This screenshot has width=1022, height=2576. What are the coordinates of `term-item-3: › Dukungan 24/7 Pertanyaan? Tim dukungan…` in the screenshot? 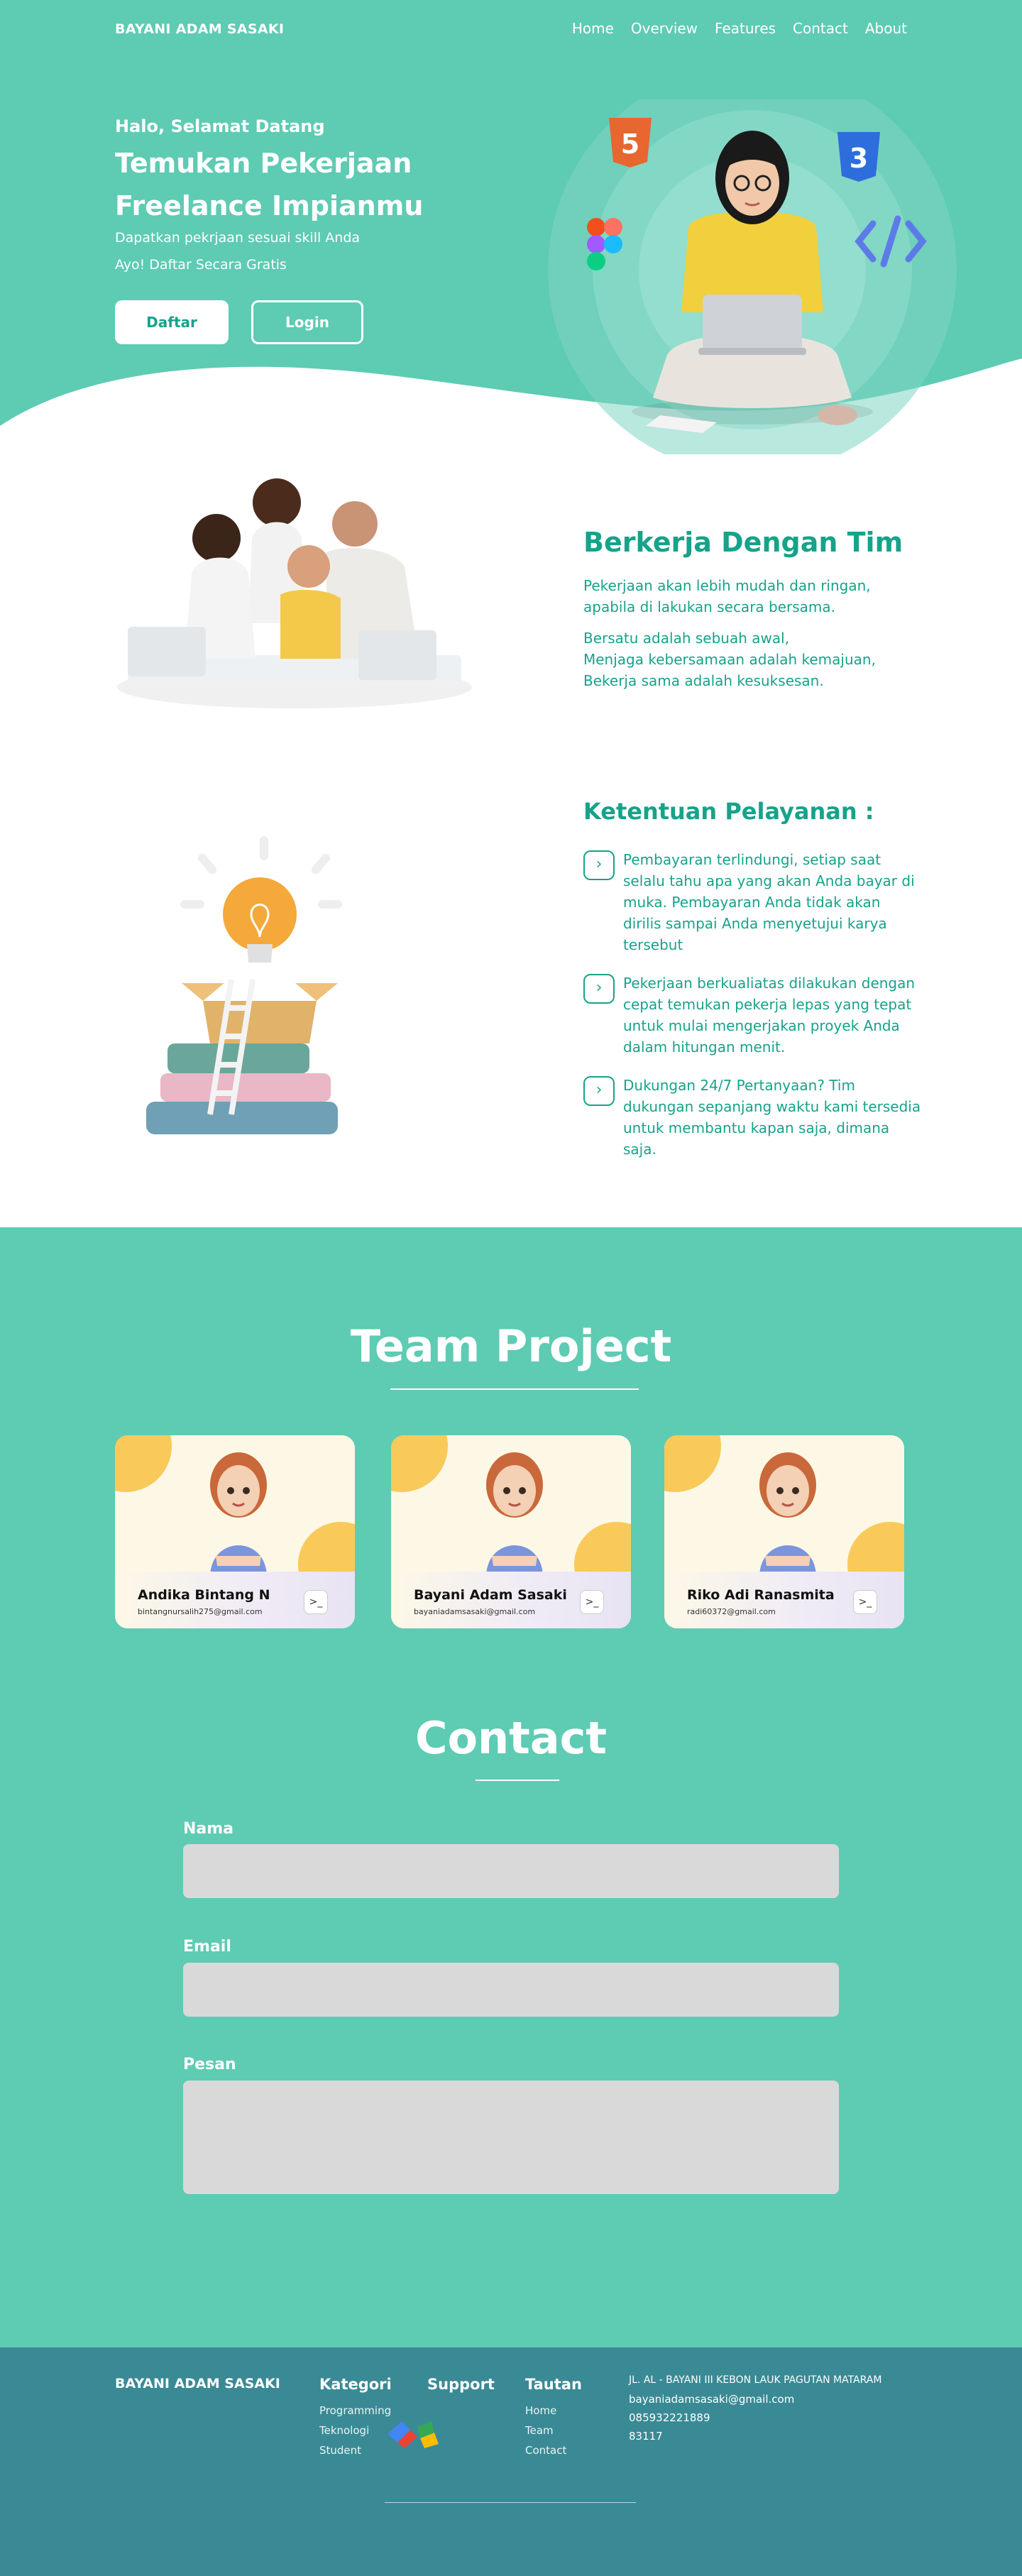 It's located at (752, 1117).